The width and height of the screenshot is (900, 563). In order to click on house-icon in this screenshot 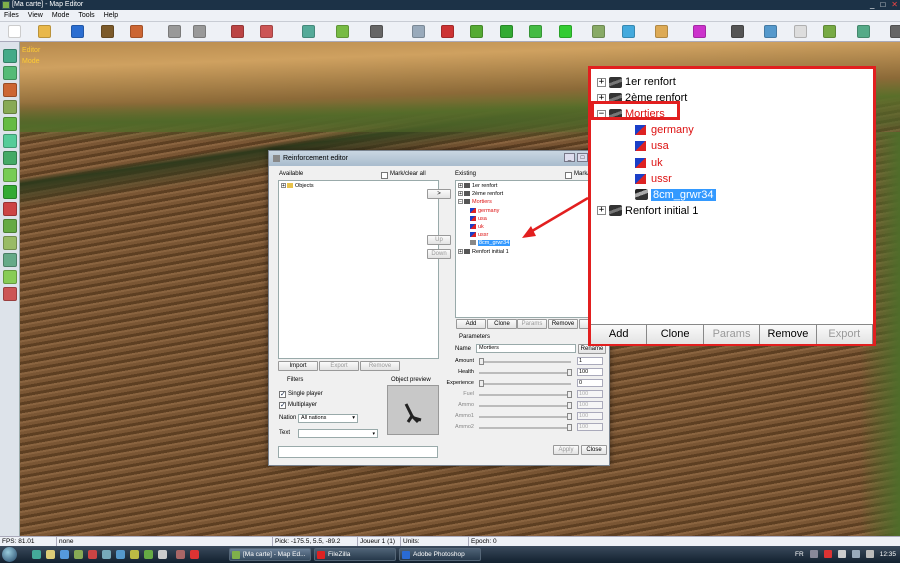, I will do `click(599, 31)`.